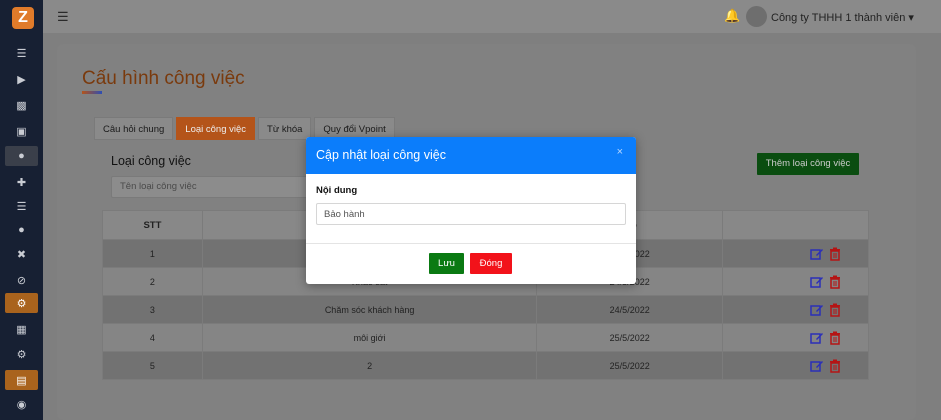  I want to click on users-icon: ●, so click(21, 230).